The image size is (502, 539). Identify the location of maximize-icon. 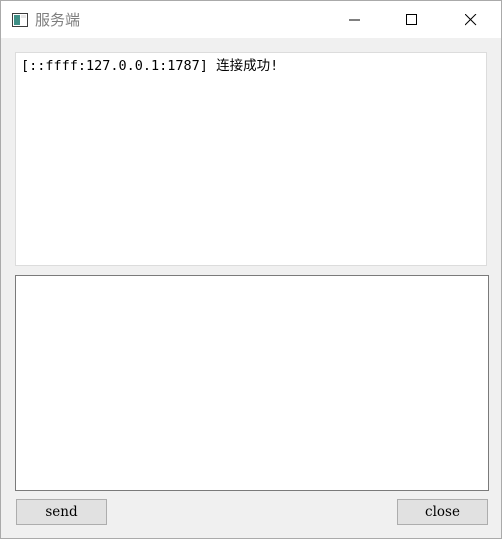
(411, 19).